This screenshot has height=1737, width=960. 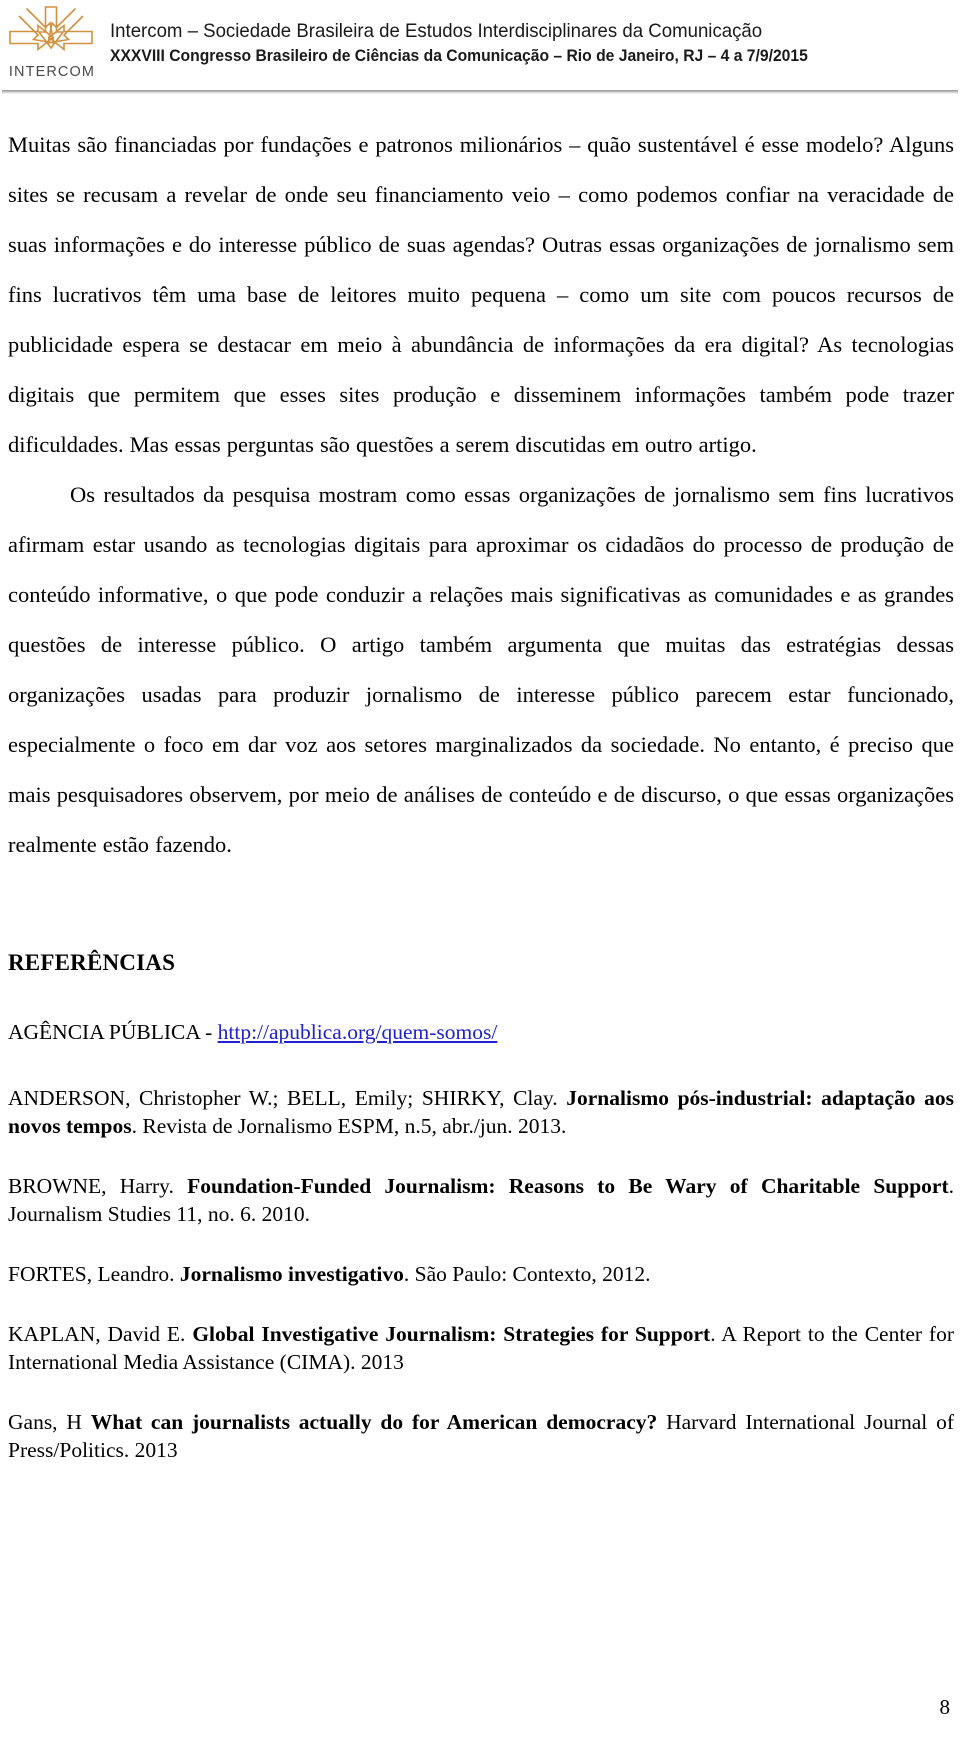 I want to click on reference-suffix: . São Paulo: Contexto, 2012., so click(x=527, y=1274).